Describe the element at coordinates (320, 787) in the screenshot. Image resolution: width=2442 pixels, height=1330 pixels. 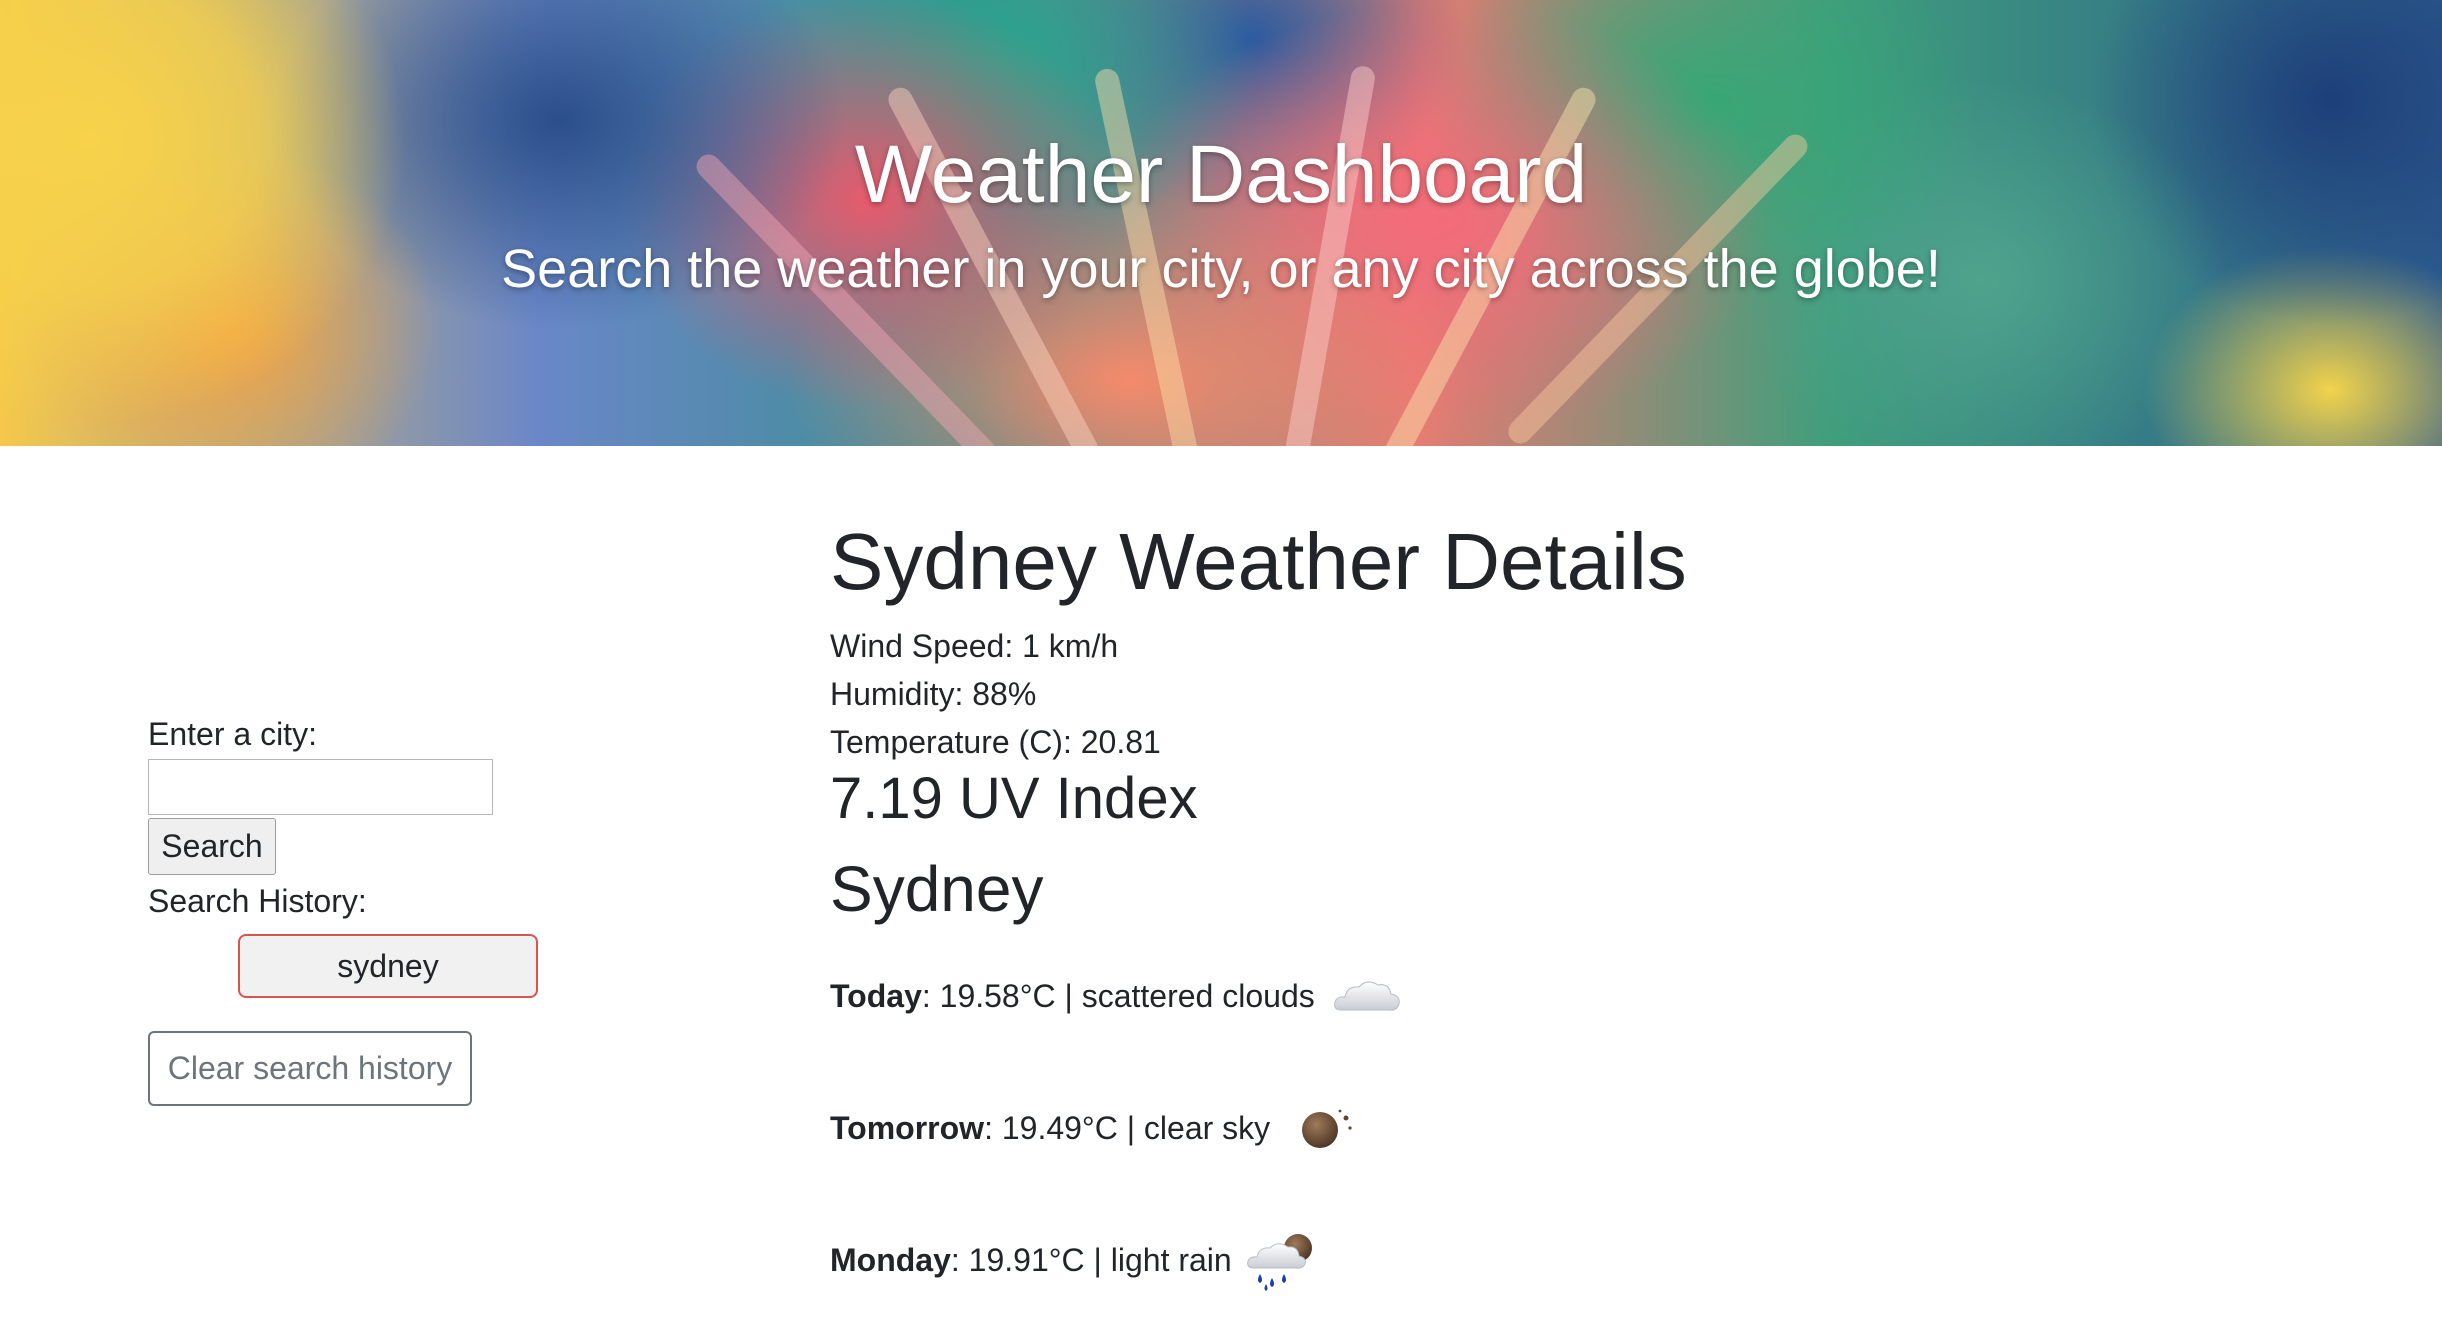
I see `city-input` at that location.